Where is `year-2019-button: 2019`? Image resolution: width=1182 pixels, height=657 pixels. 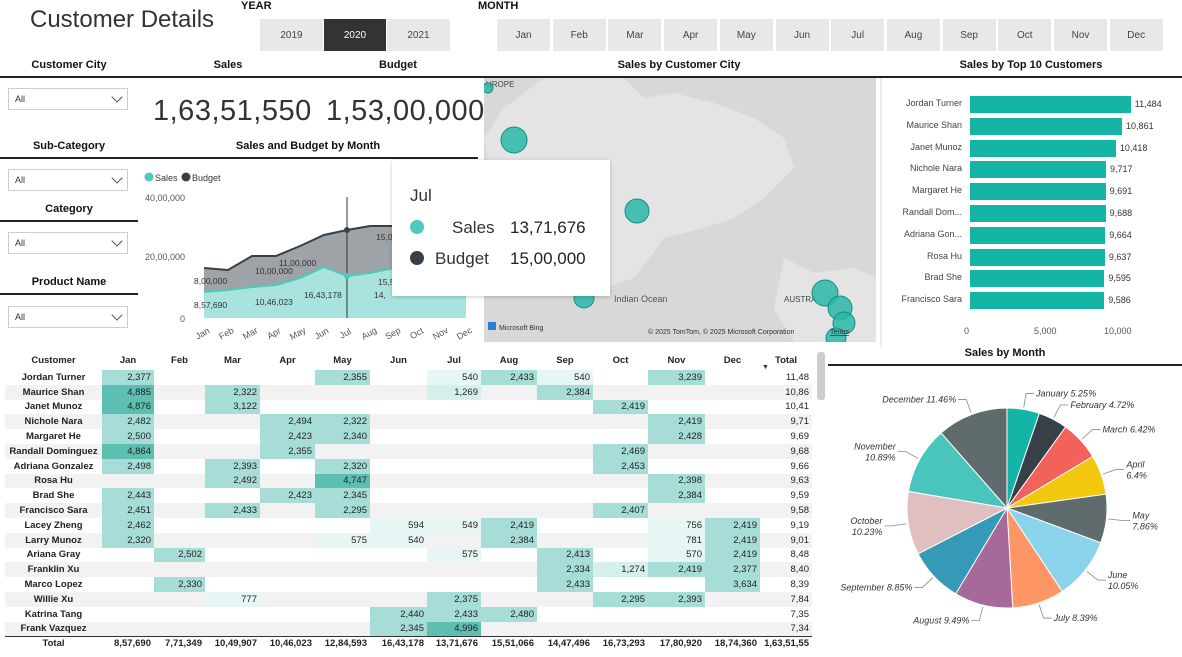
year-2019-button: 2019 is located at coordinates (291, 35).